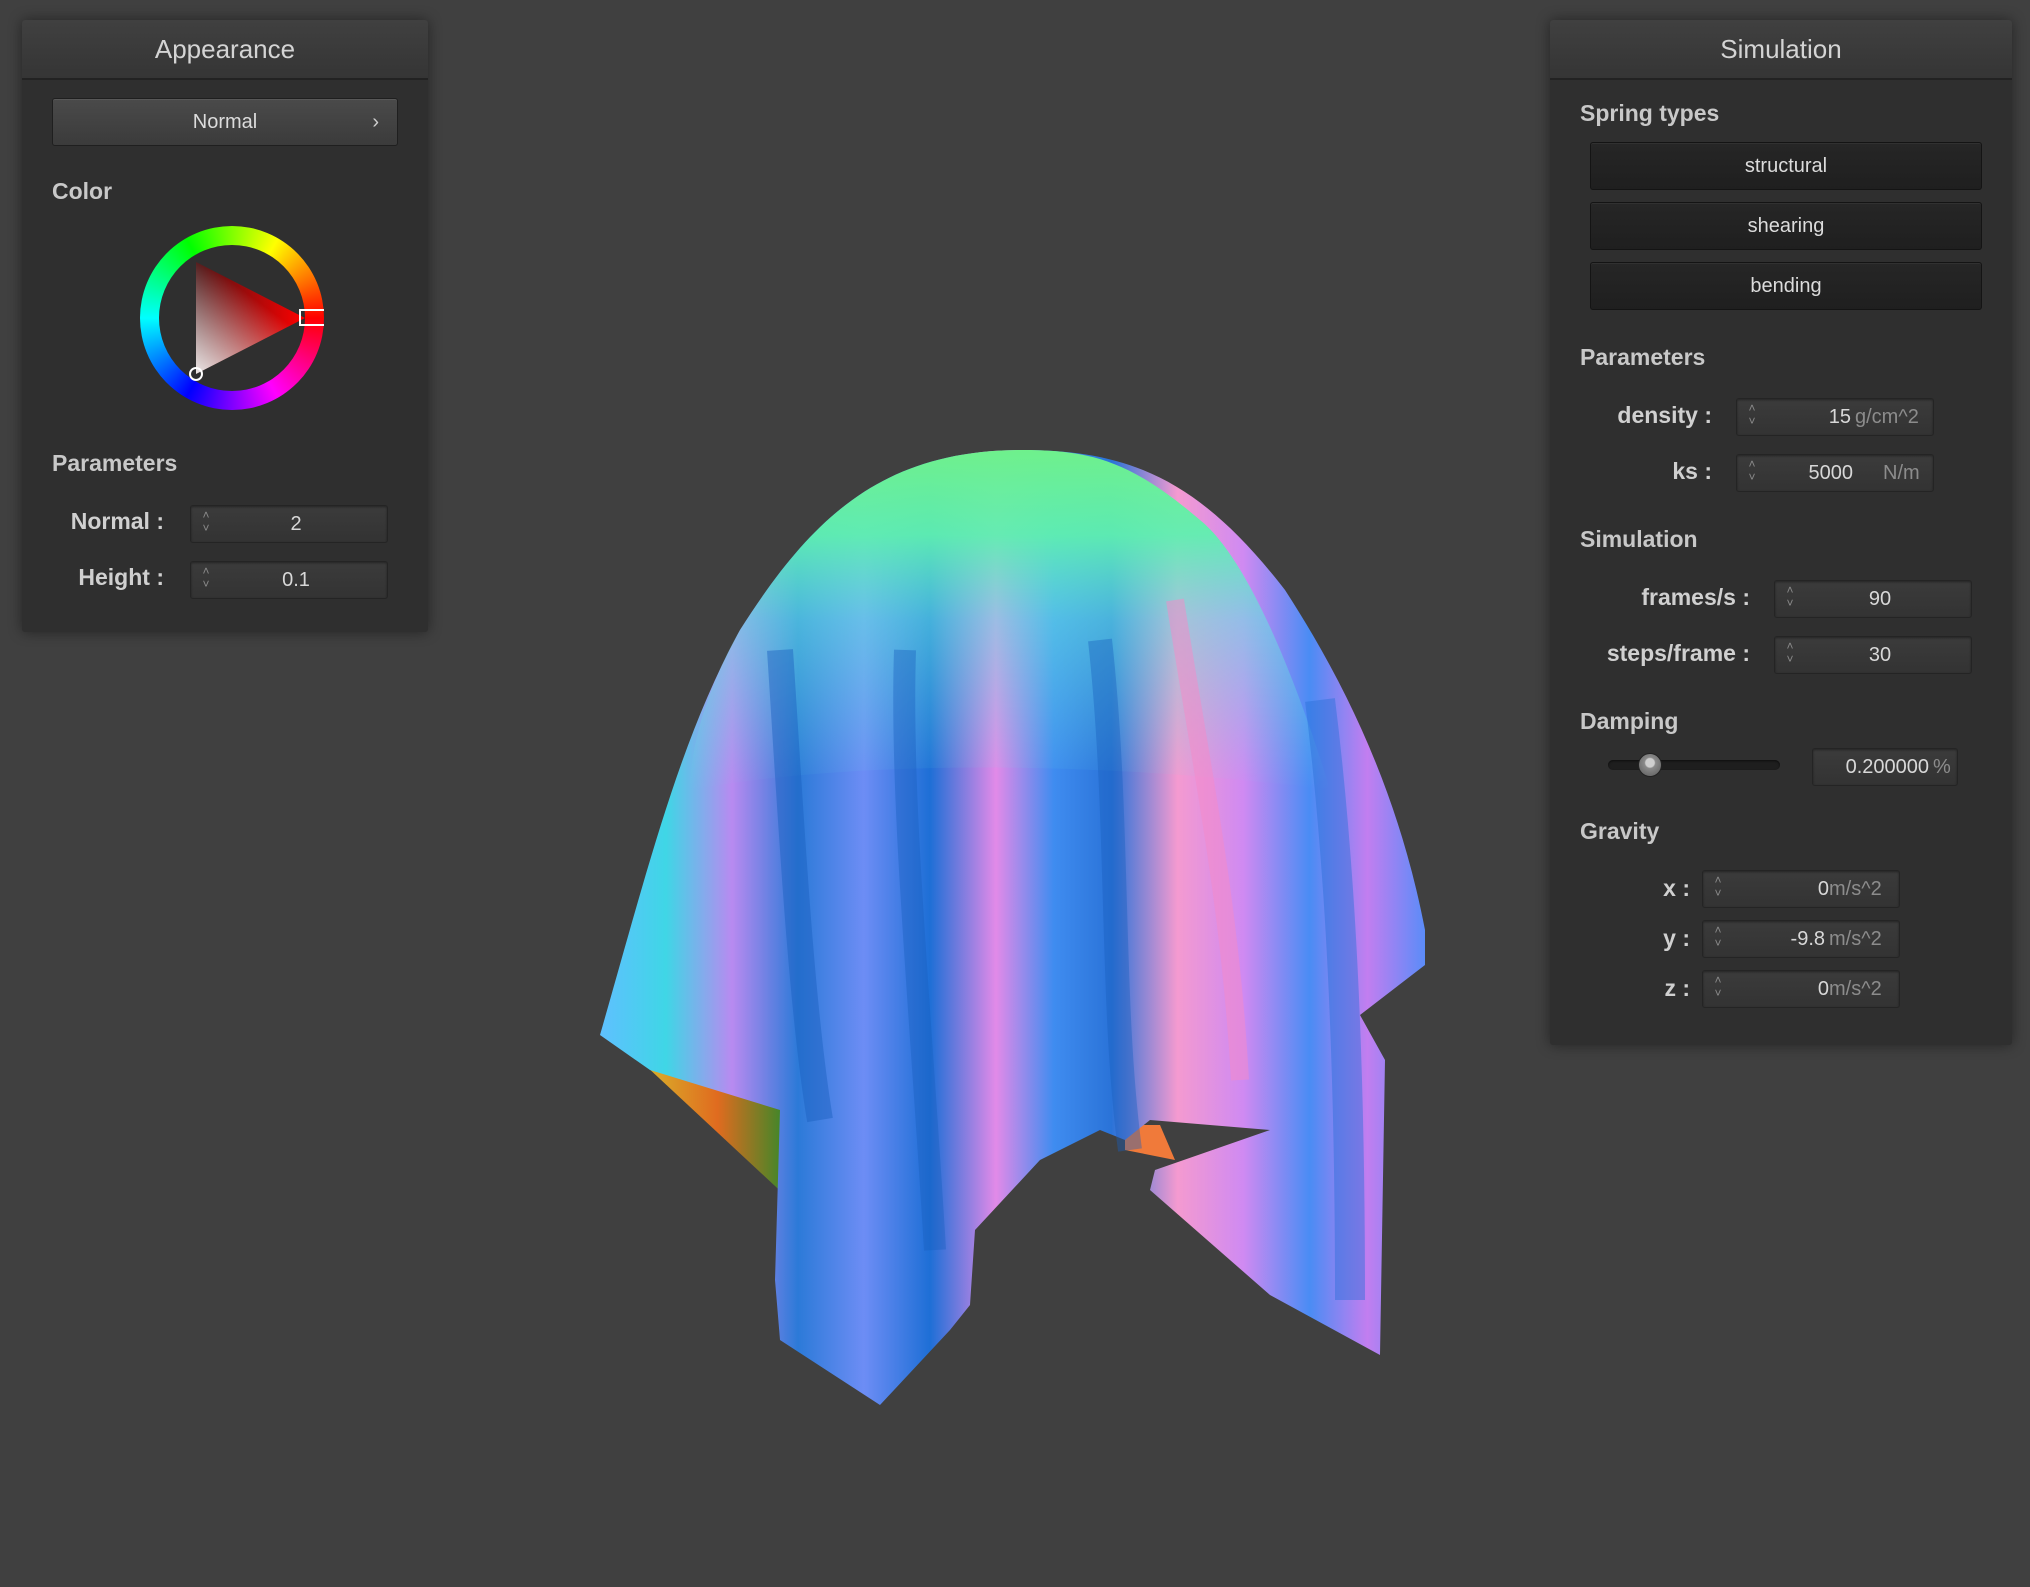 This screenshot has width=2030, height=1587. What do you see at coordinates (1786, 166) in the screenshot?
I see `structural-toggle-button: structural` at bounding box center [1786, 166].